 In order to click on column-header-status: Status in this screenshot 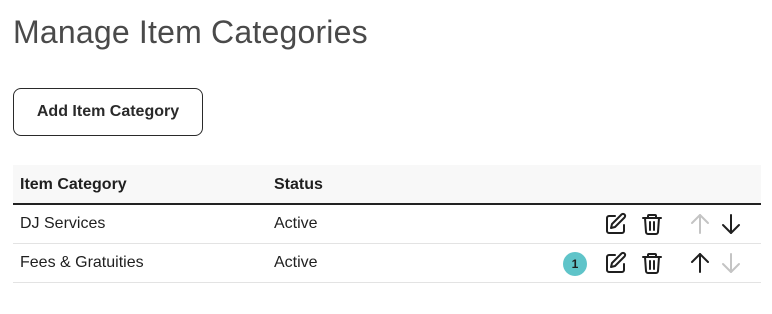, I will do `click(298, 184)`.